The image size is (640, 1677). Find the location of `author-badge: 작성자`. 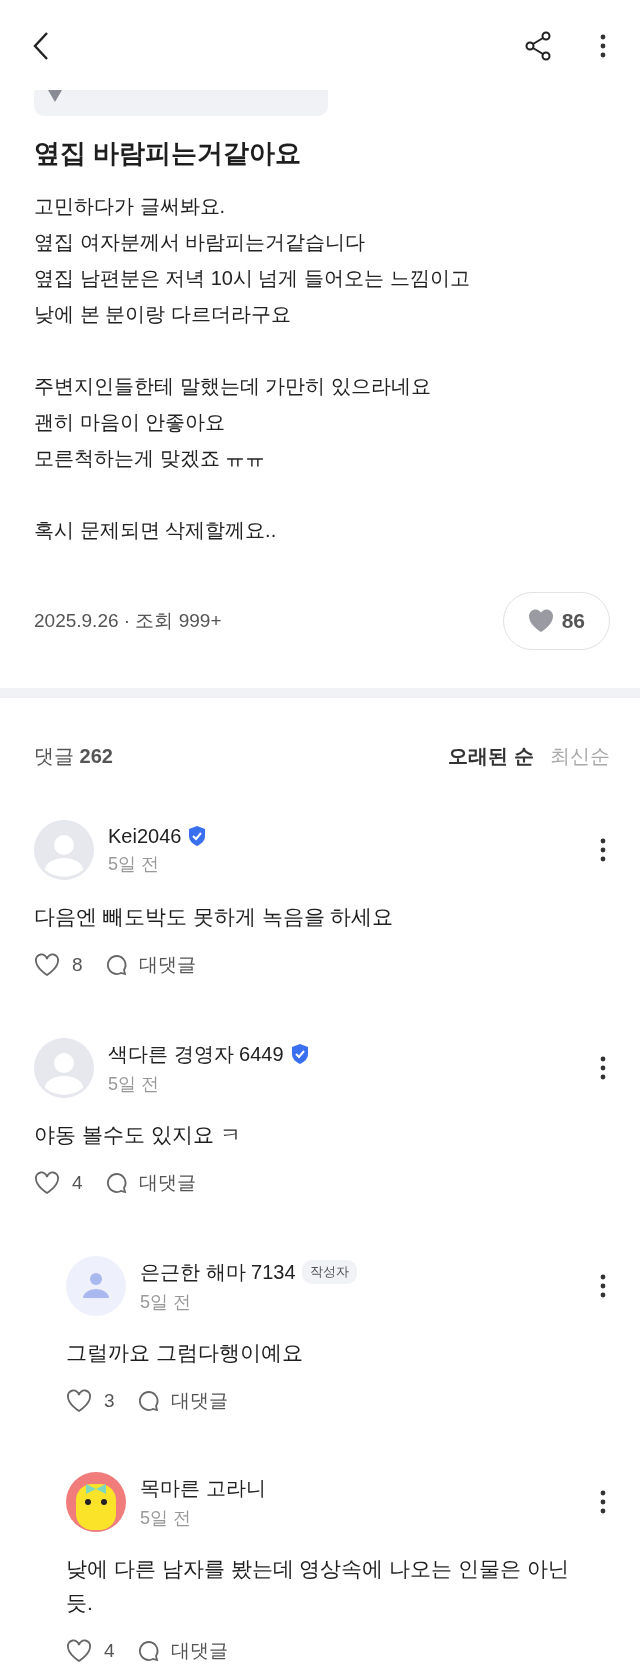

author-badge: 작성자 is located at coordinates (329, 1272).